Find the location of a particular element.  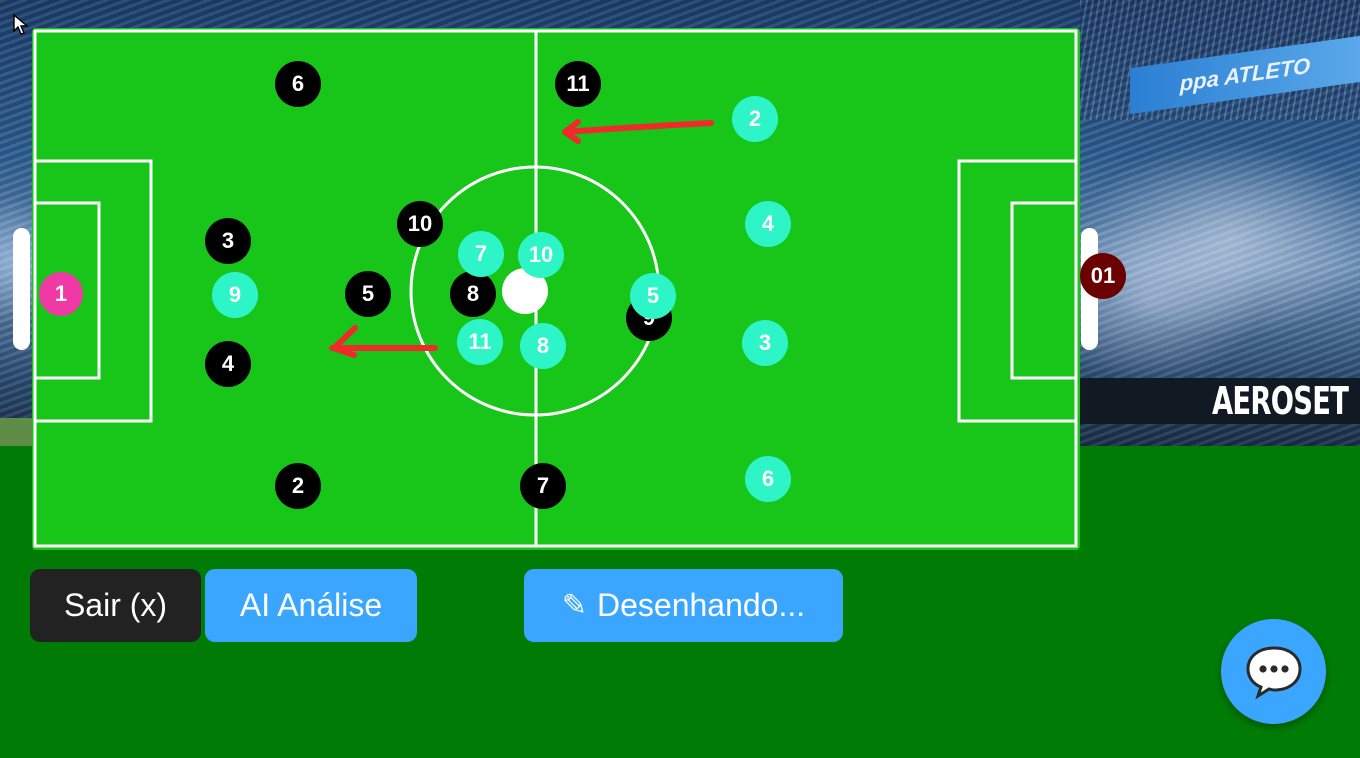

black-player: 2 is located at coordinates (298, 486).